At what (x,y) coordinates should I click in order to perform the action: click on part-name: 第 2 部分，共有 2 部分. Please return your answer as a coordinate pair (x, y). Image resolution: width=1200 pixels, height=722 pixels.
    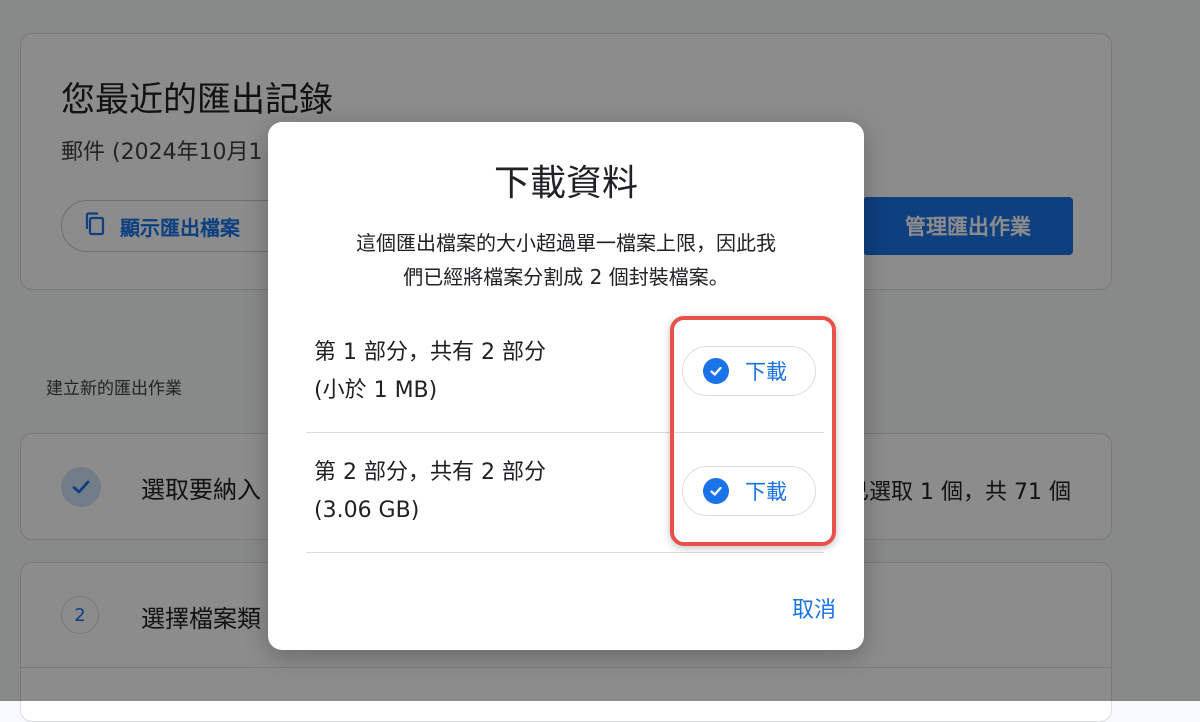
    Looking at the image, I should click on (430, 472).